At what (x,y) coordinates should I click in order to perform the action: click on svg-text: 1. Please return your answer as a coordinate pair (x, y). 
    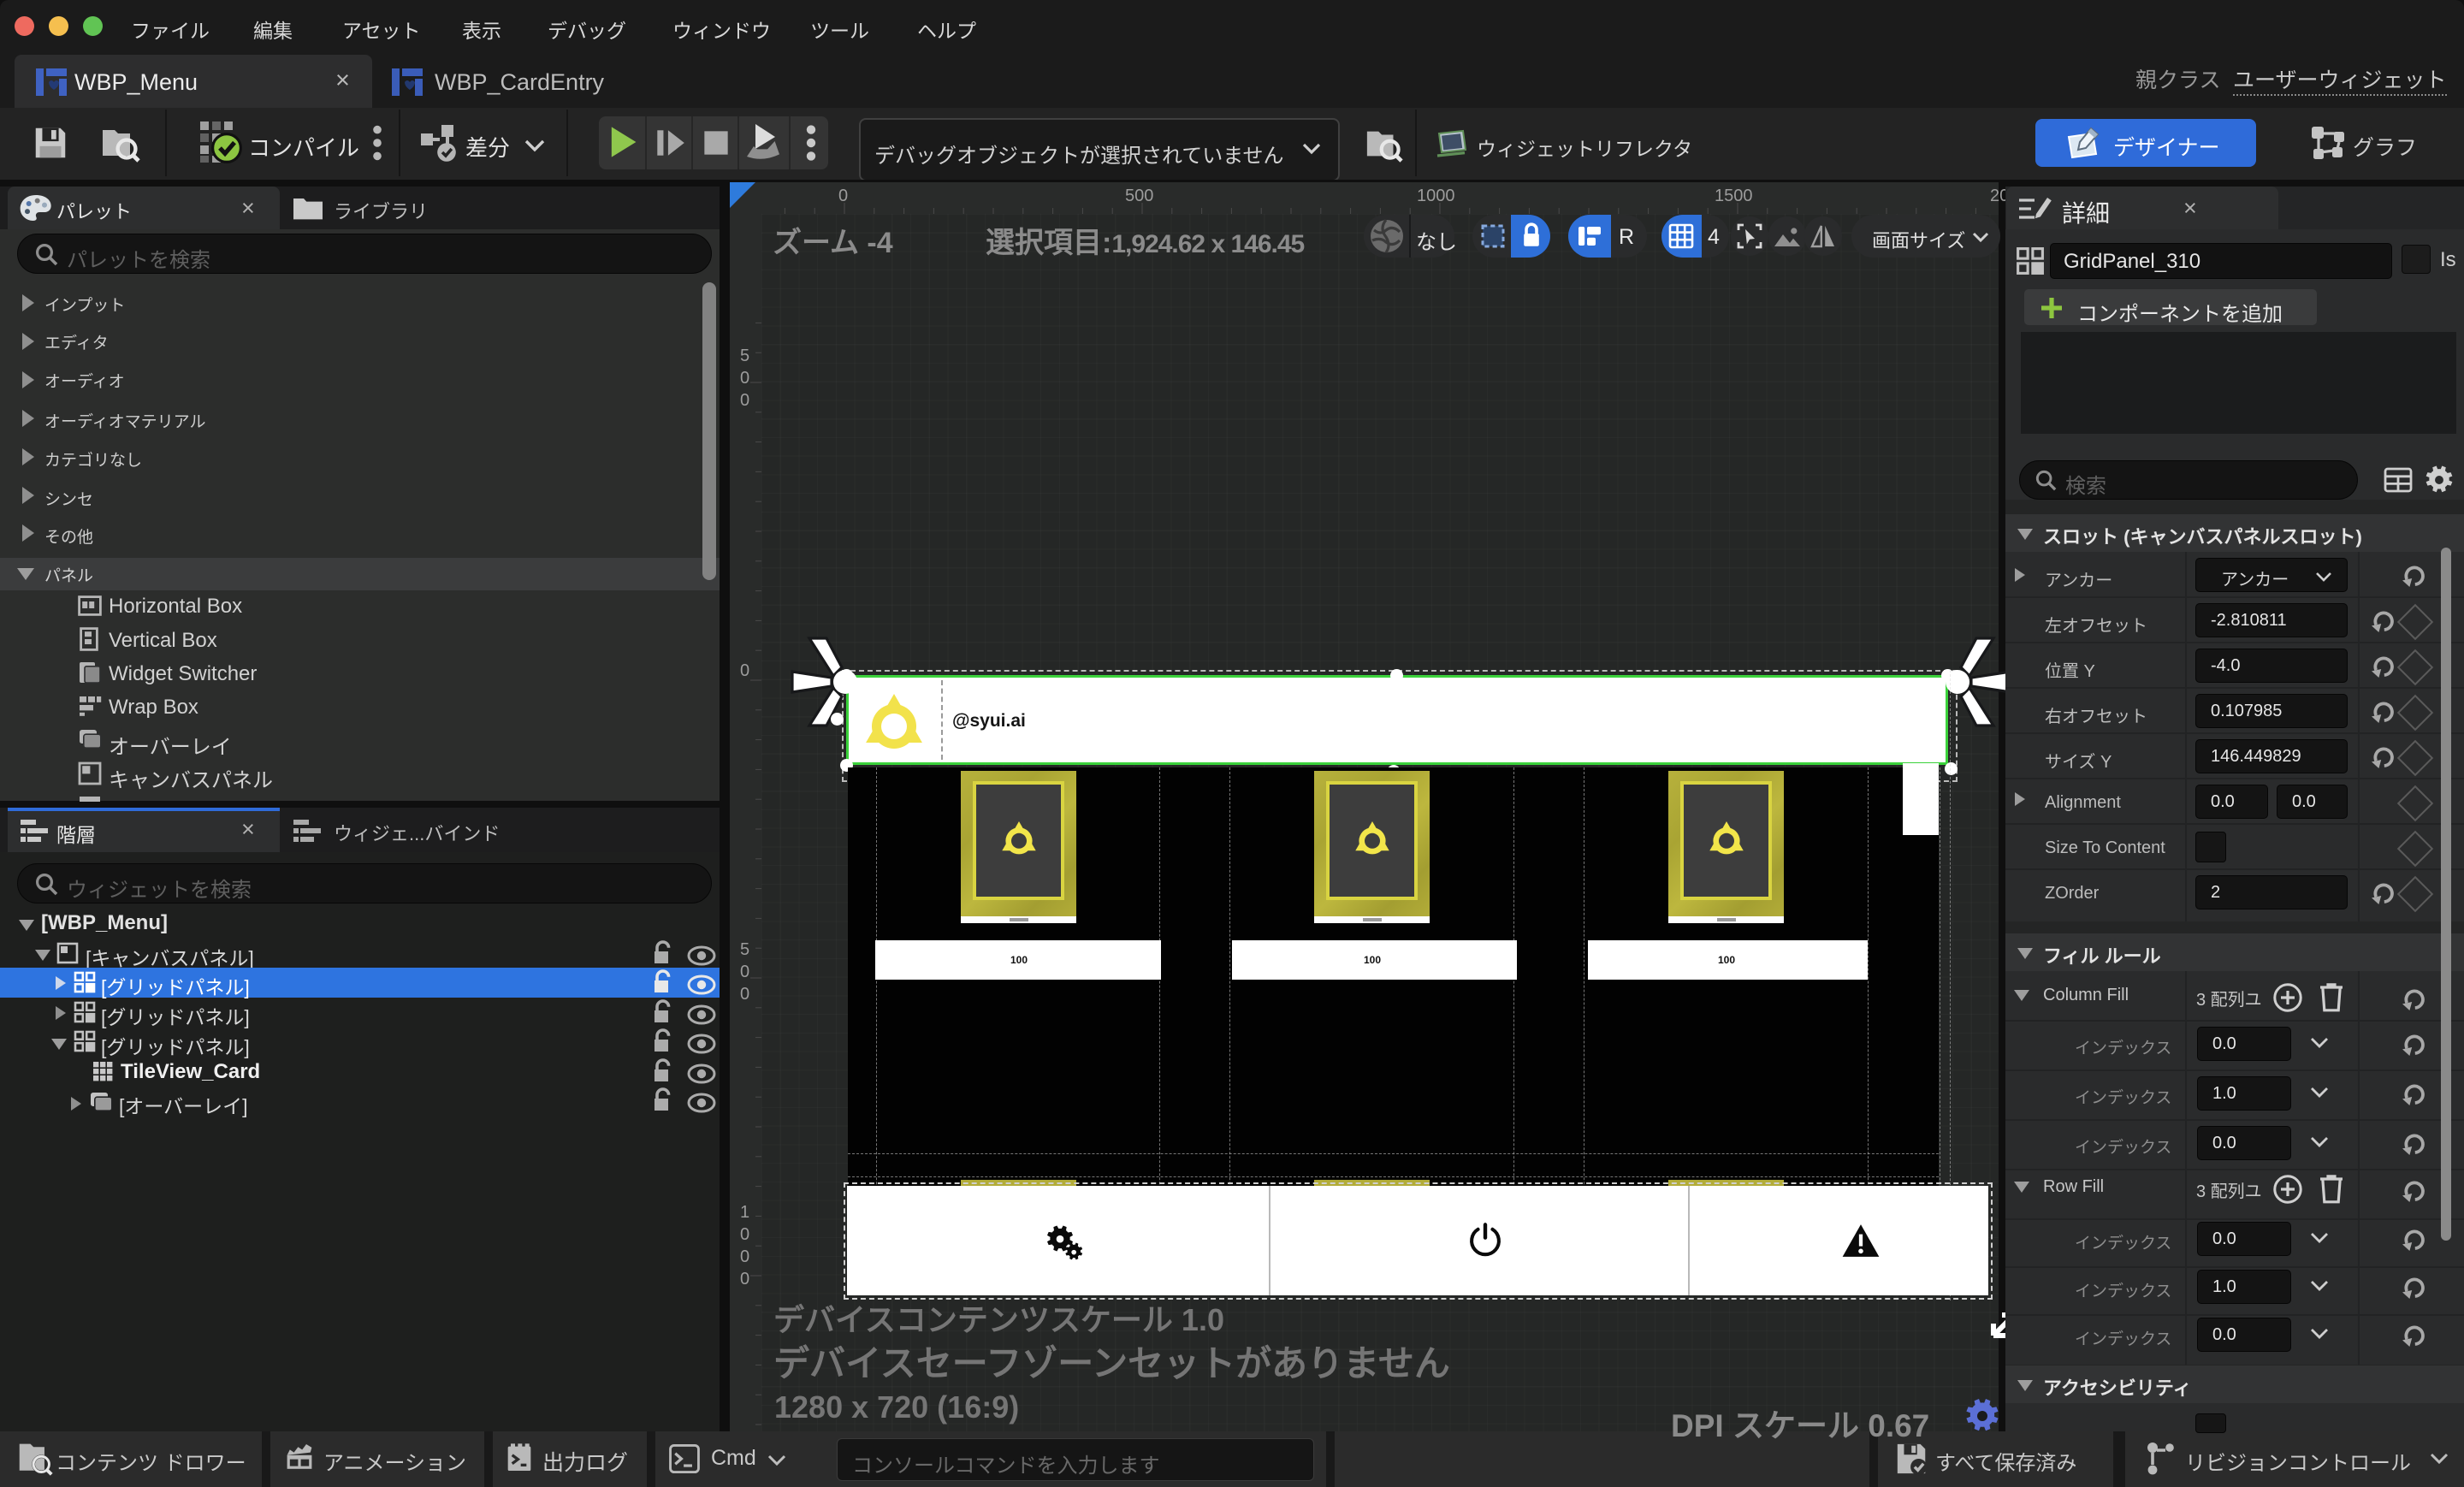
    Looking at the image, I should click on (744, 1212).